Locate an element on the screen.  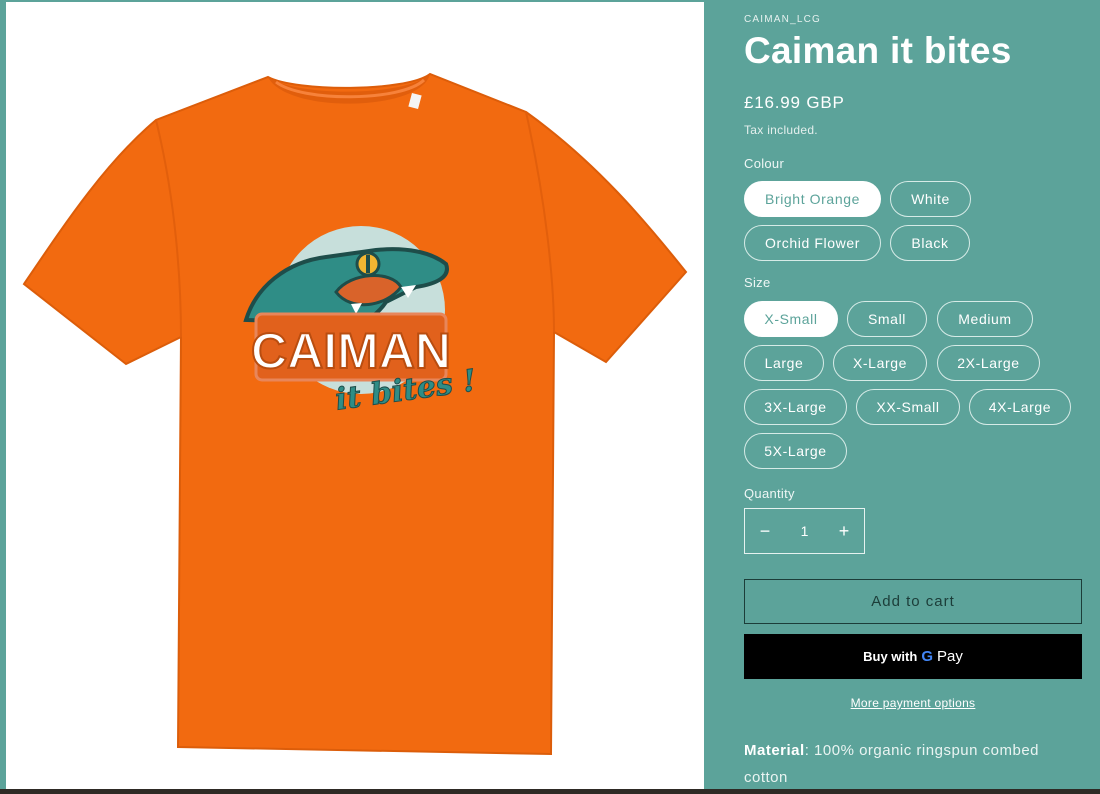
tax-note: Tax included. is located at coordinates (781, 130).